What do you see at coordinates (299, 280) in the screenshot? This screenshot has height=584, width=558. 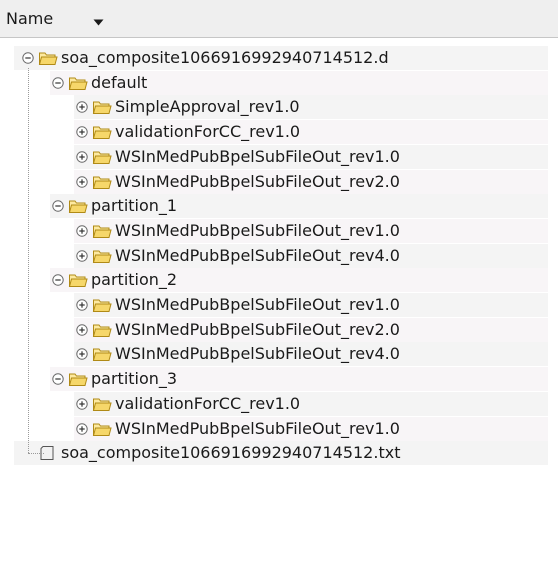 I see `tree-row: partition_2` at bounding box center [299, 280].